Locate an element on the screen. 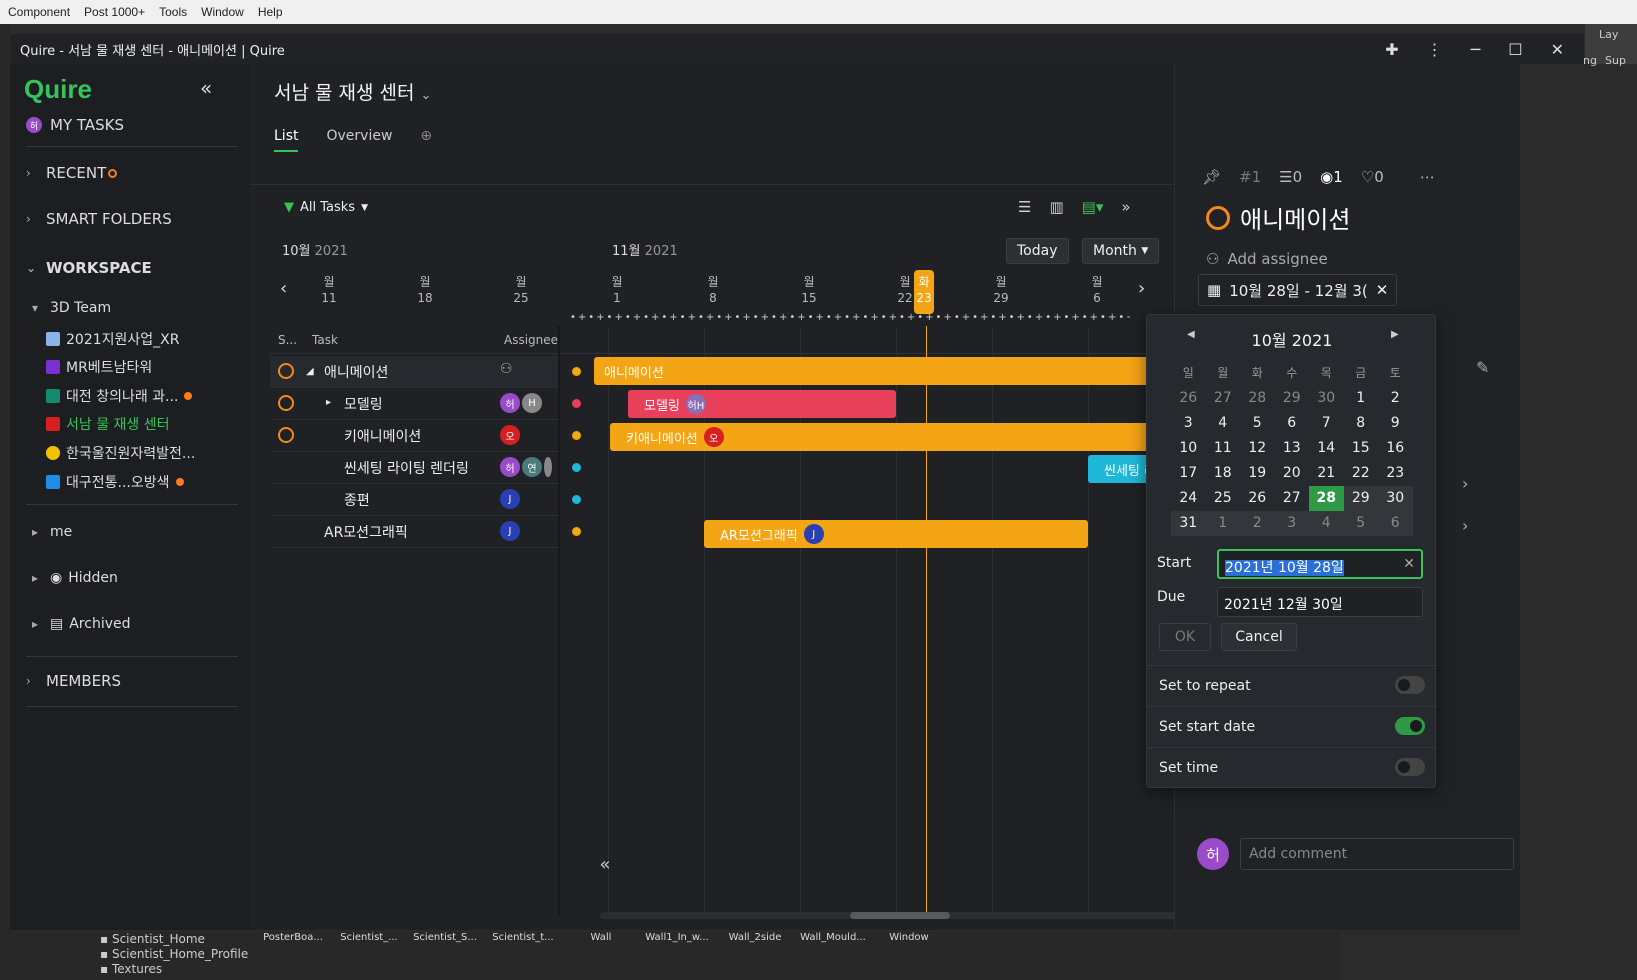 Image resolution: width=1637 pixels, height=980 pixels. start-date-toggle is located at coordinates (1410, 726).